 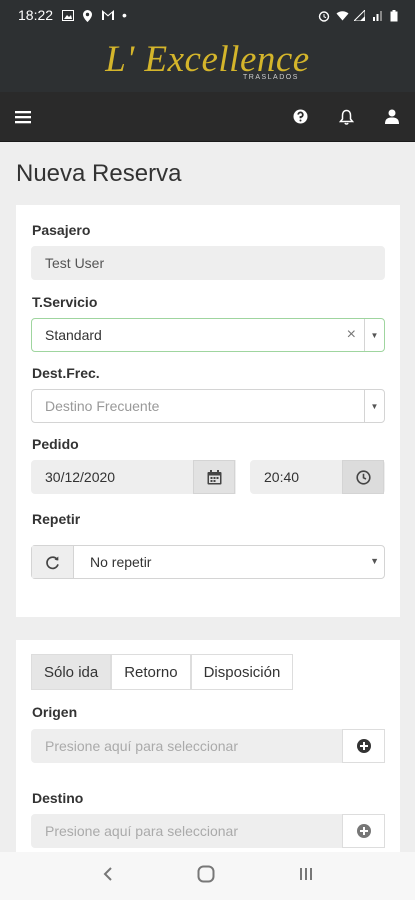 What do you see at coordinates (23, 117) in the screenshot?
I see `hamburger-menu-icon` at bounding box center [23, 117].